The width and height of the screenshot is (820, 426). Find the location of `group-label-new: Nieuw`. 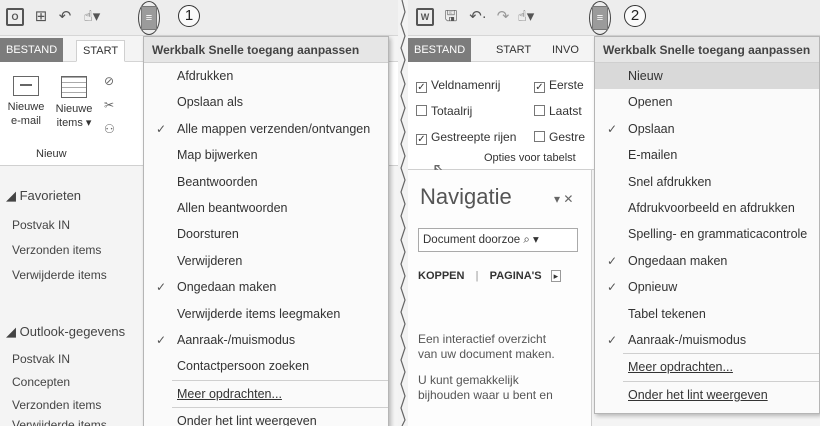

group-label-new: Nieuw is located at coordinates (51, 154).